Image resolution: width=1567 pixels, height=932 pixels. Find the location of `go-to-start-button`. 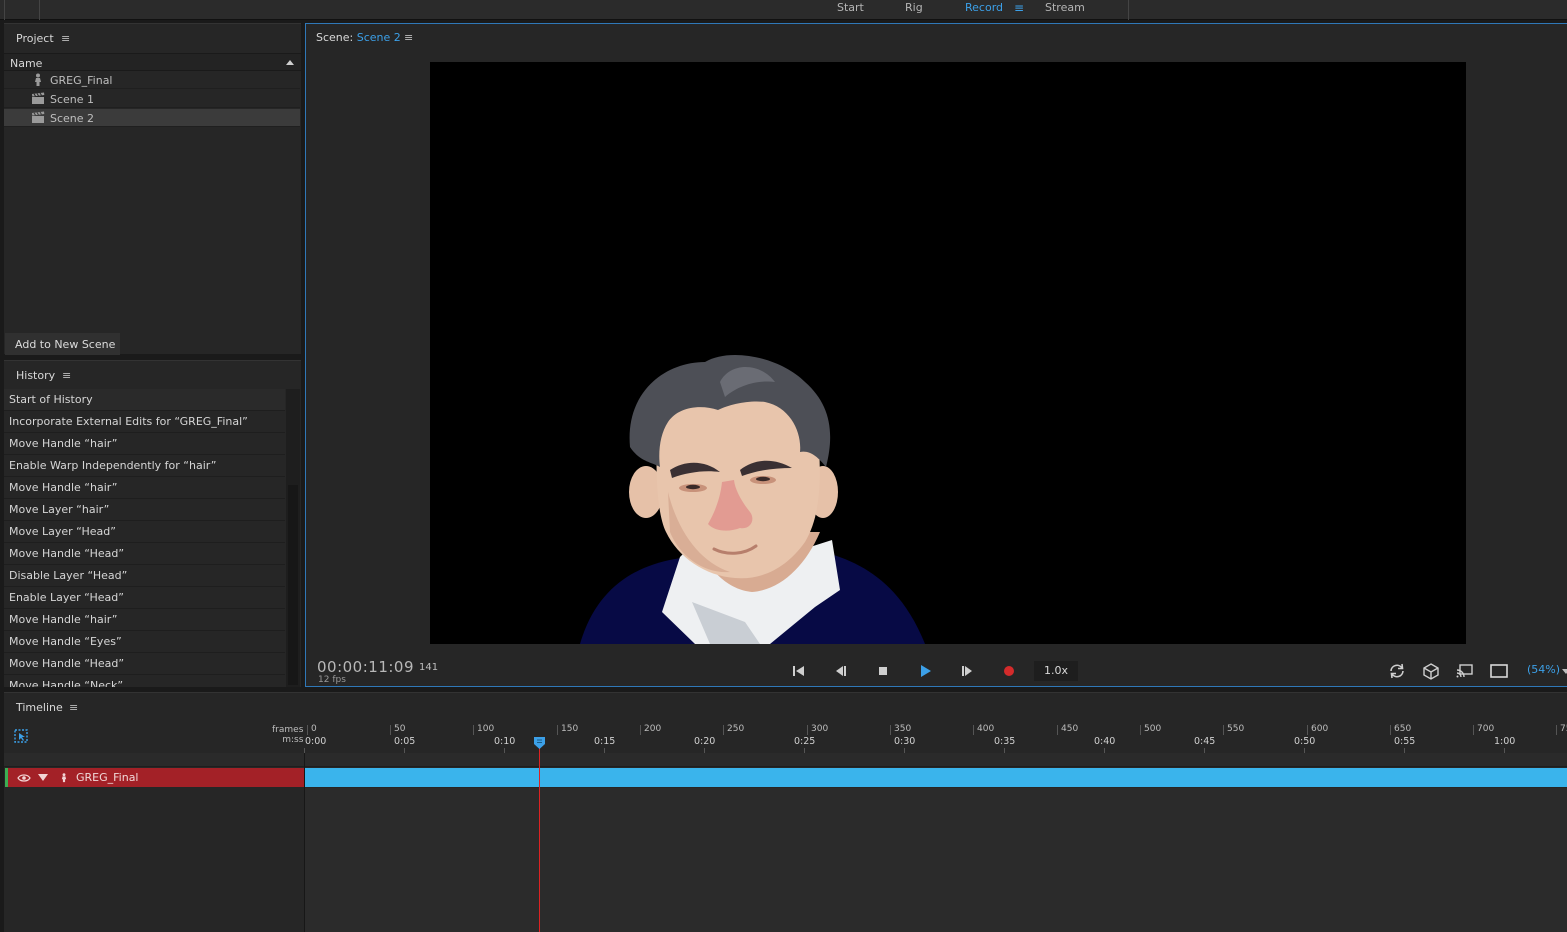

go-to-start-button is located at coordinates (798, 671).